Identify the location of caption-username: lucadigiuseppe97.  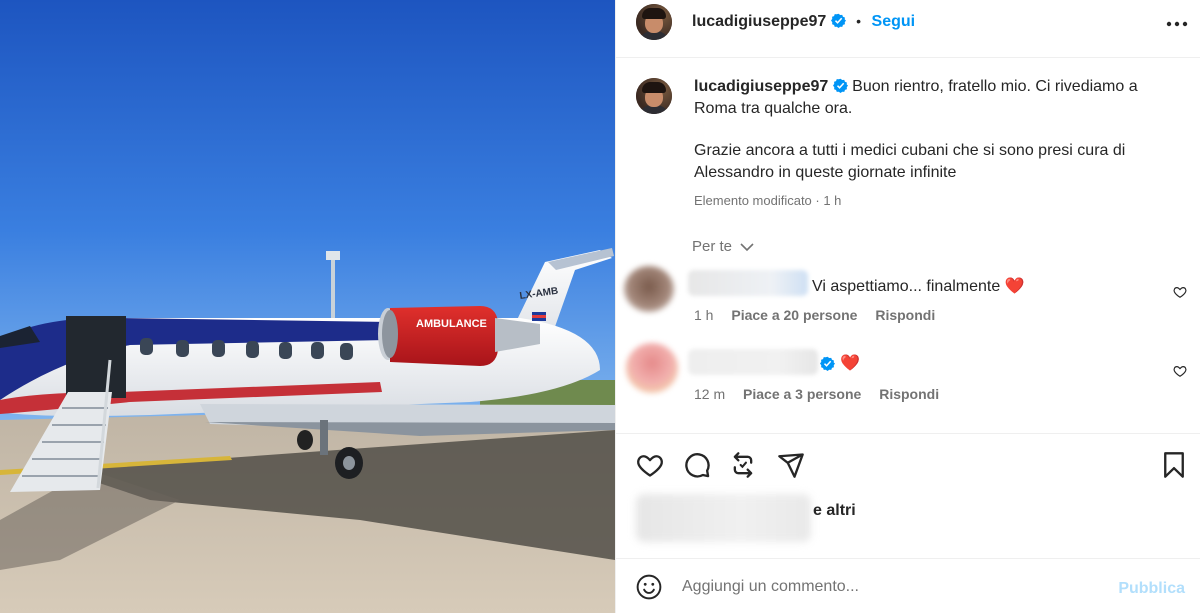
(761, 86).